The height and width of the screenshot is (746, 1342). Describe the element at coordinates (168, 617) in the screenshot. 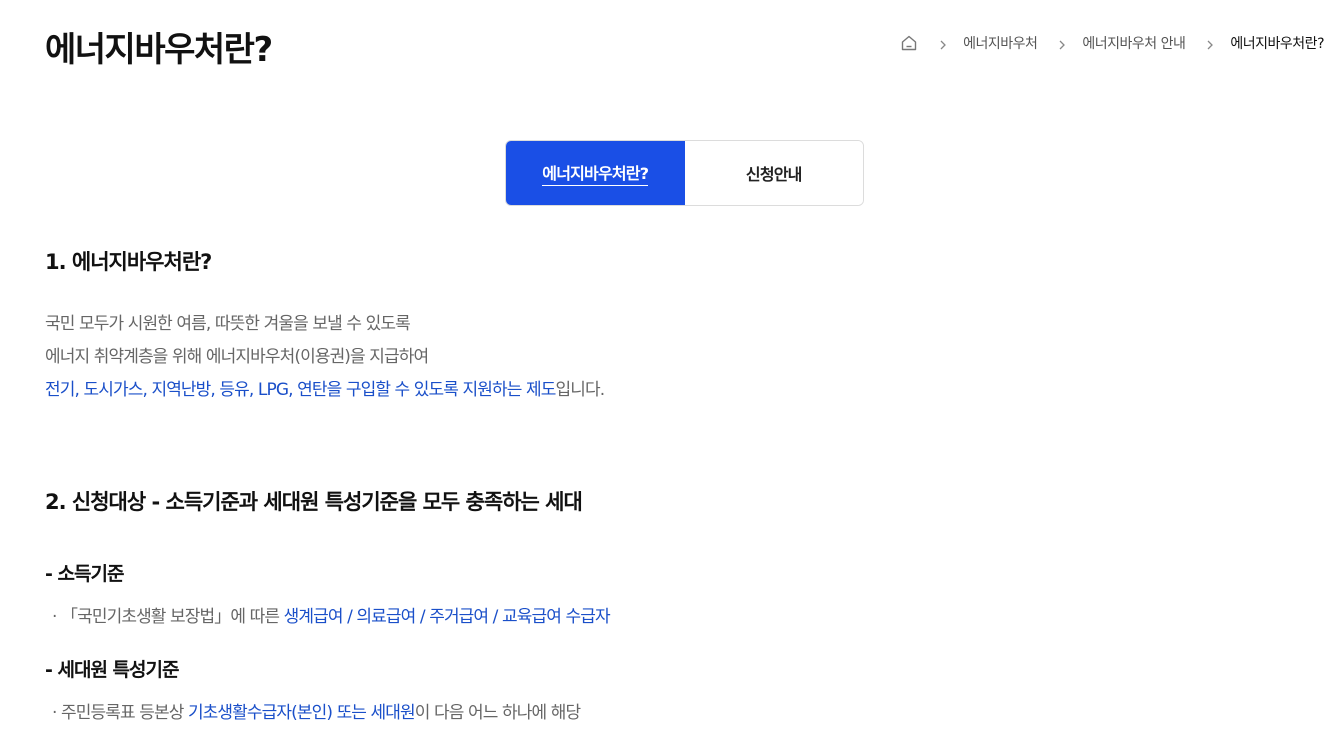

I see `criteria-prefix: · 「국민기초생활 보장법」에 따른` at that location.